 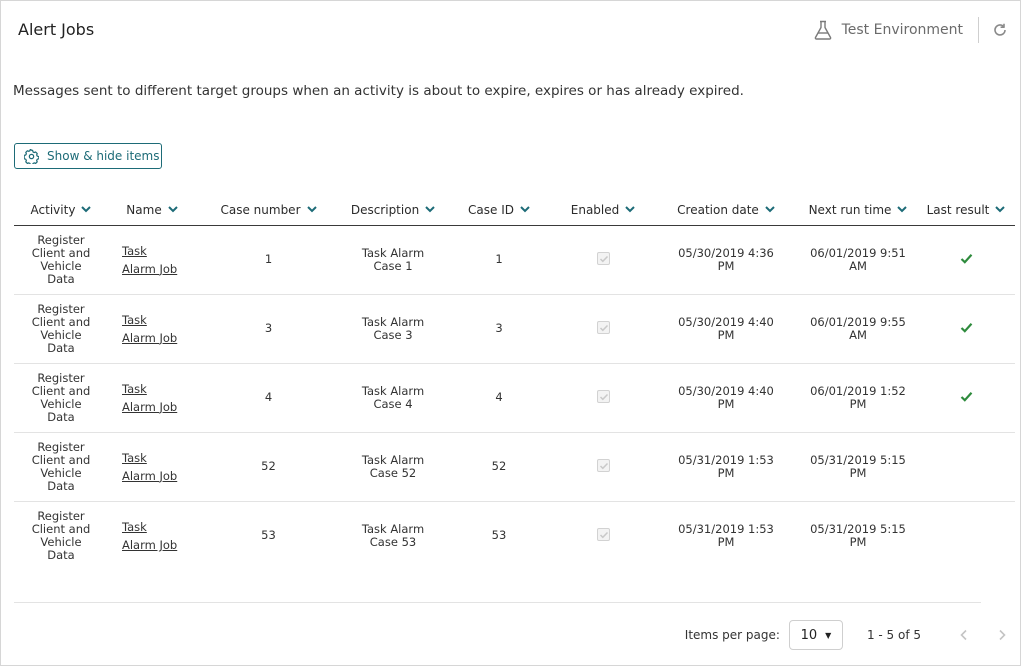 I want to click on column-header: Activity, so click(x=61, y=210).